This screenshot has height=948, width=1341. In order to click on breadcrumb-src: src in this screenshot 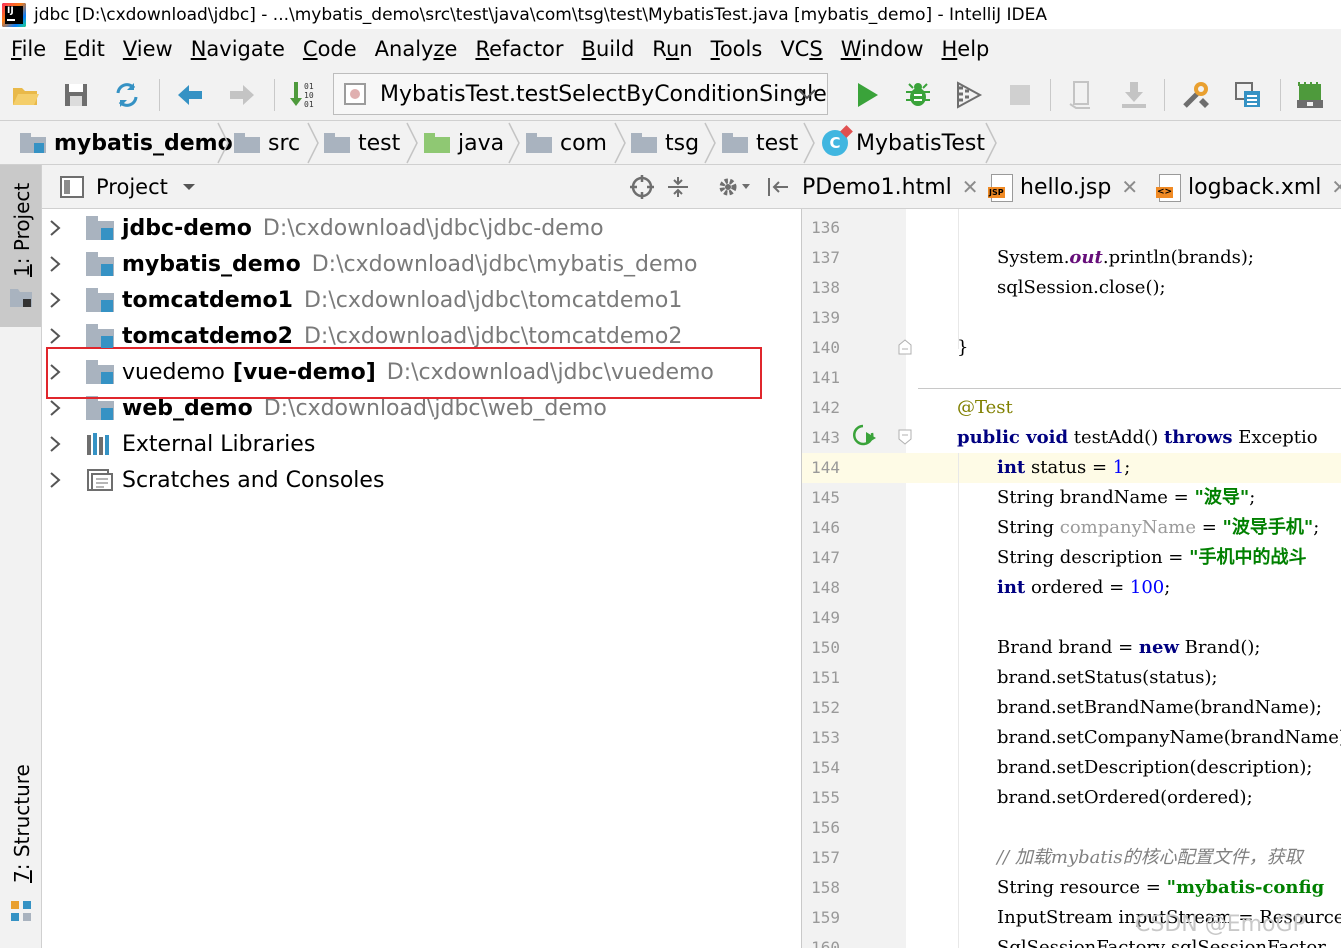, I will do `click(267, 143)`.